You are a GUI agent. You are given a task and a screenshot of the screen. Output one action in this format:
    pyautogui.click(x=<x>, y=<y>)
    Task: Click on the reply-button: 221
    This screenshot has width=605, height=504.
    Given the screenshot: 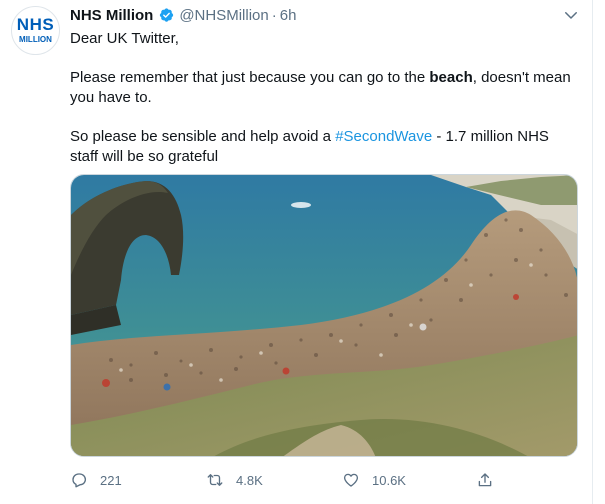 What is the action you would take?
    pyautogui.click(x=96, y=480)
    